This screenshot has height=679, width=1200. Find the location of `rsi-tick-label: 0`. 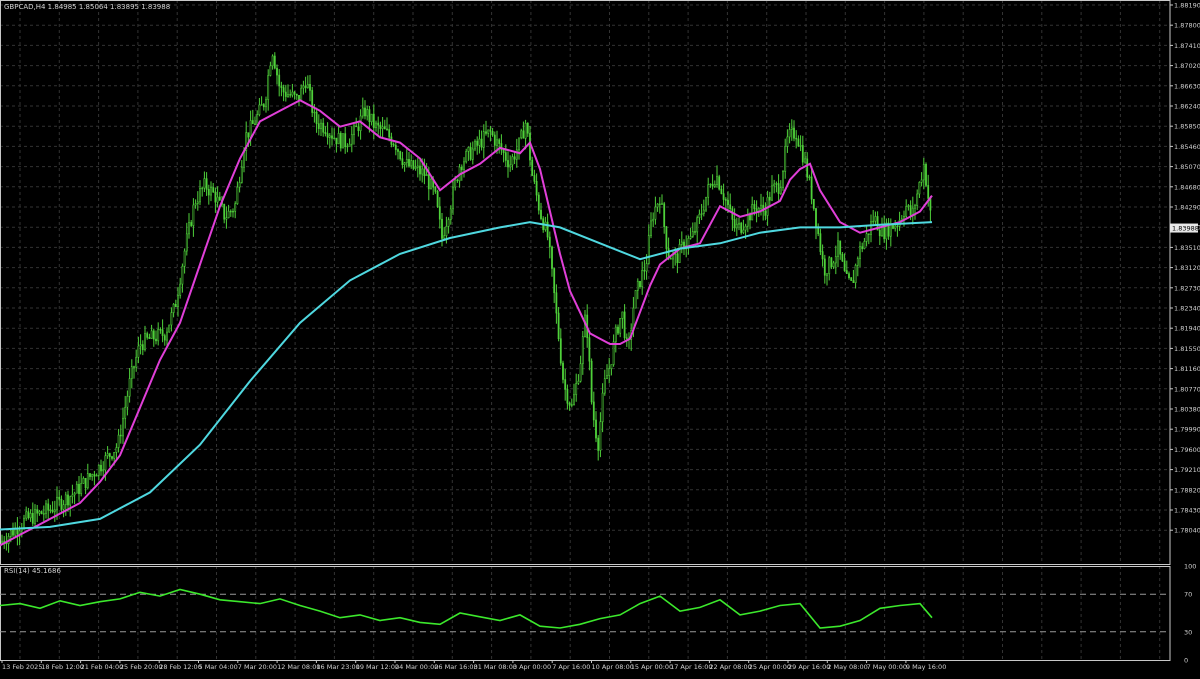

rsi-tick-label: 0 is located at coordinates (1186, 661).